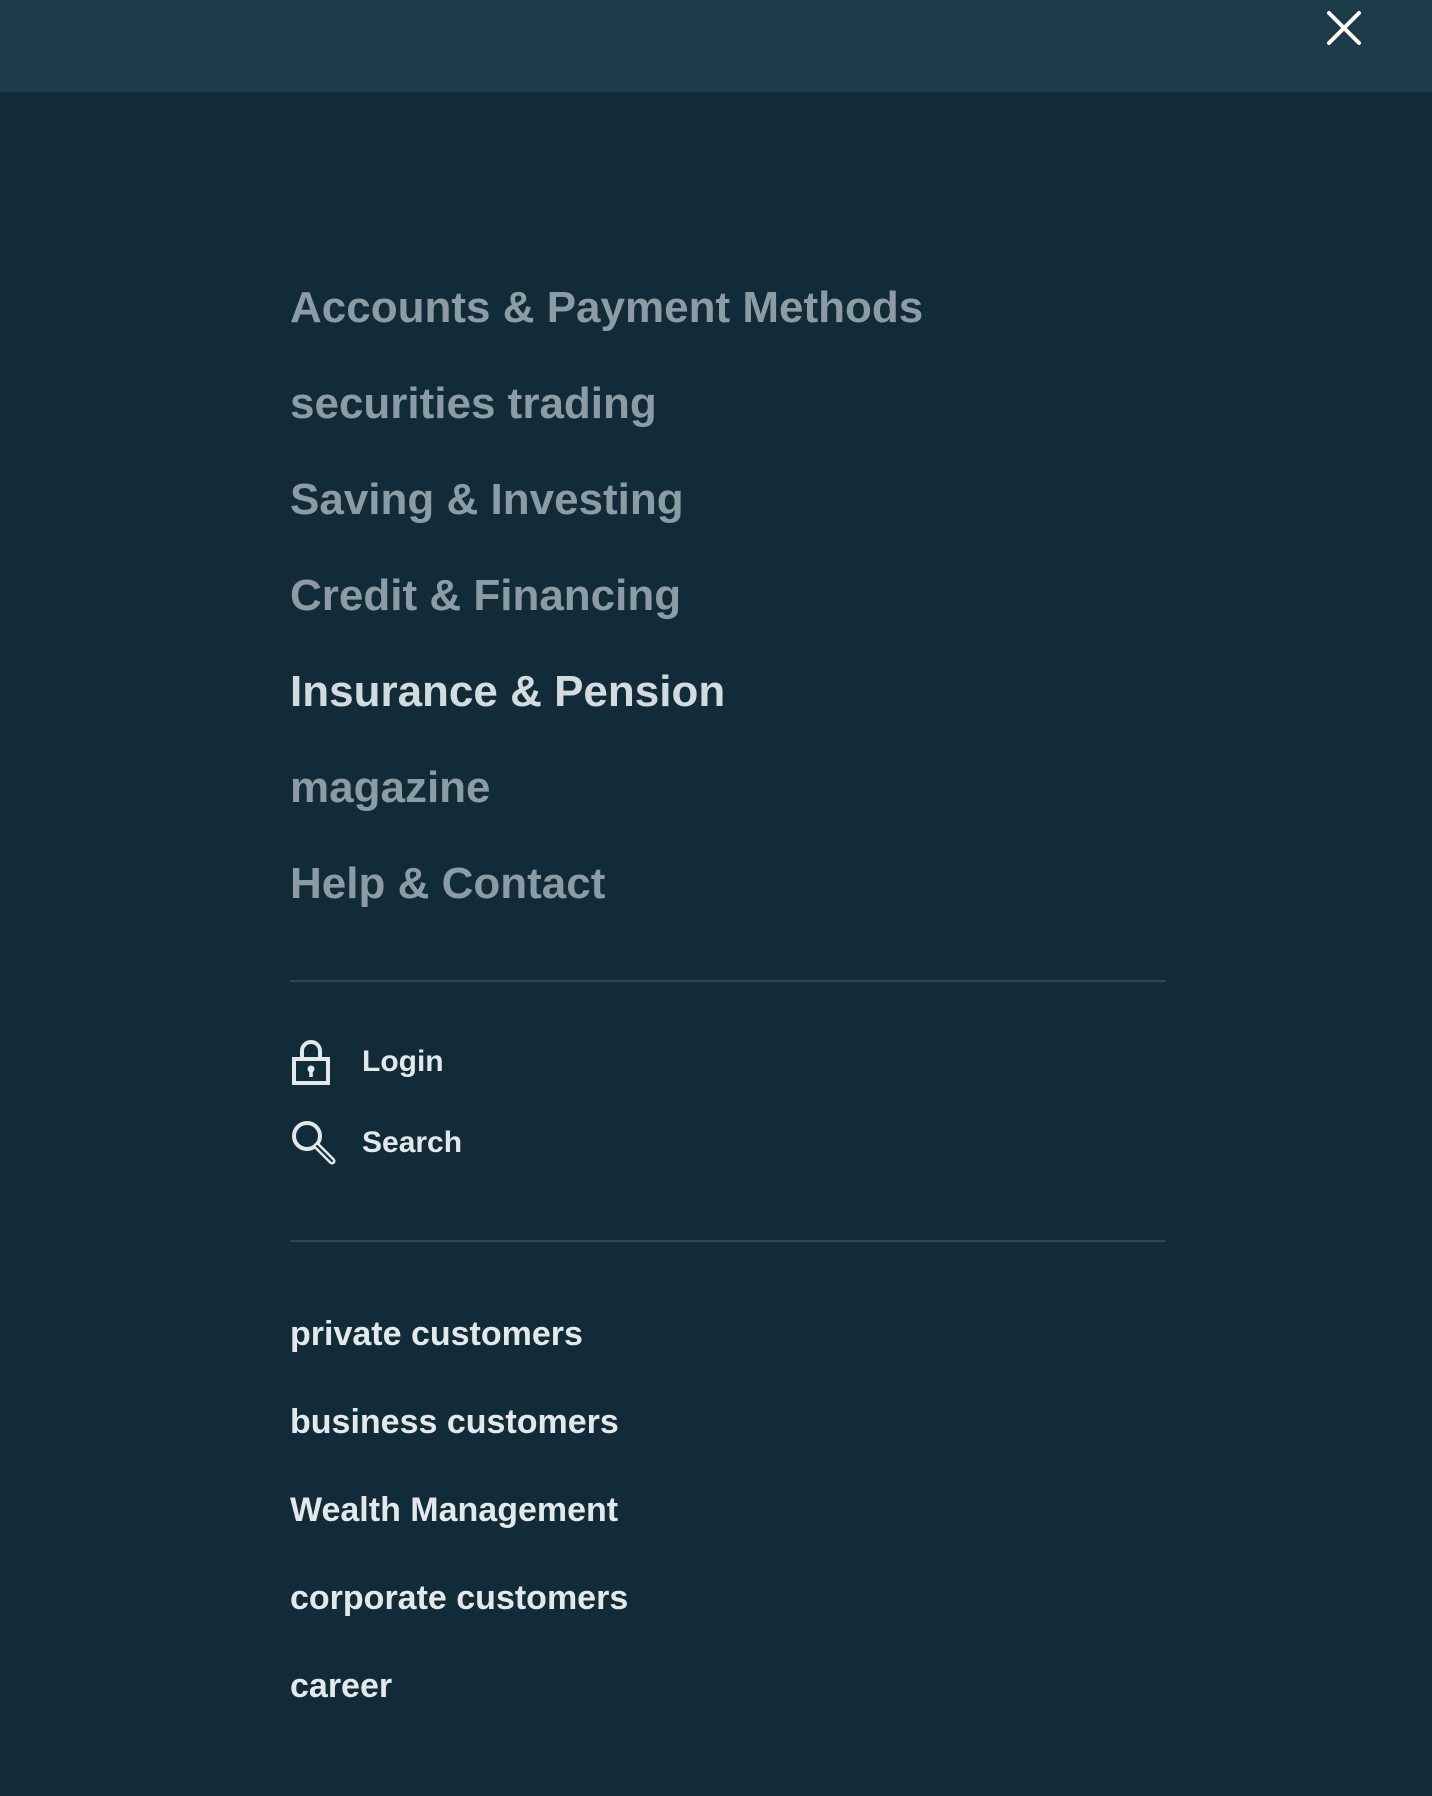 The height and width of the screenshot is (1796, 1432). I want to click on close-button, so click(1344, 30).